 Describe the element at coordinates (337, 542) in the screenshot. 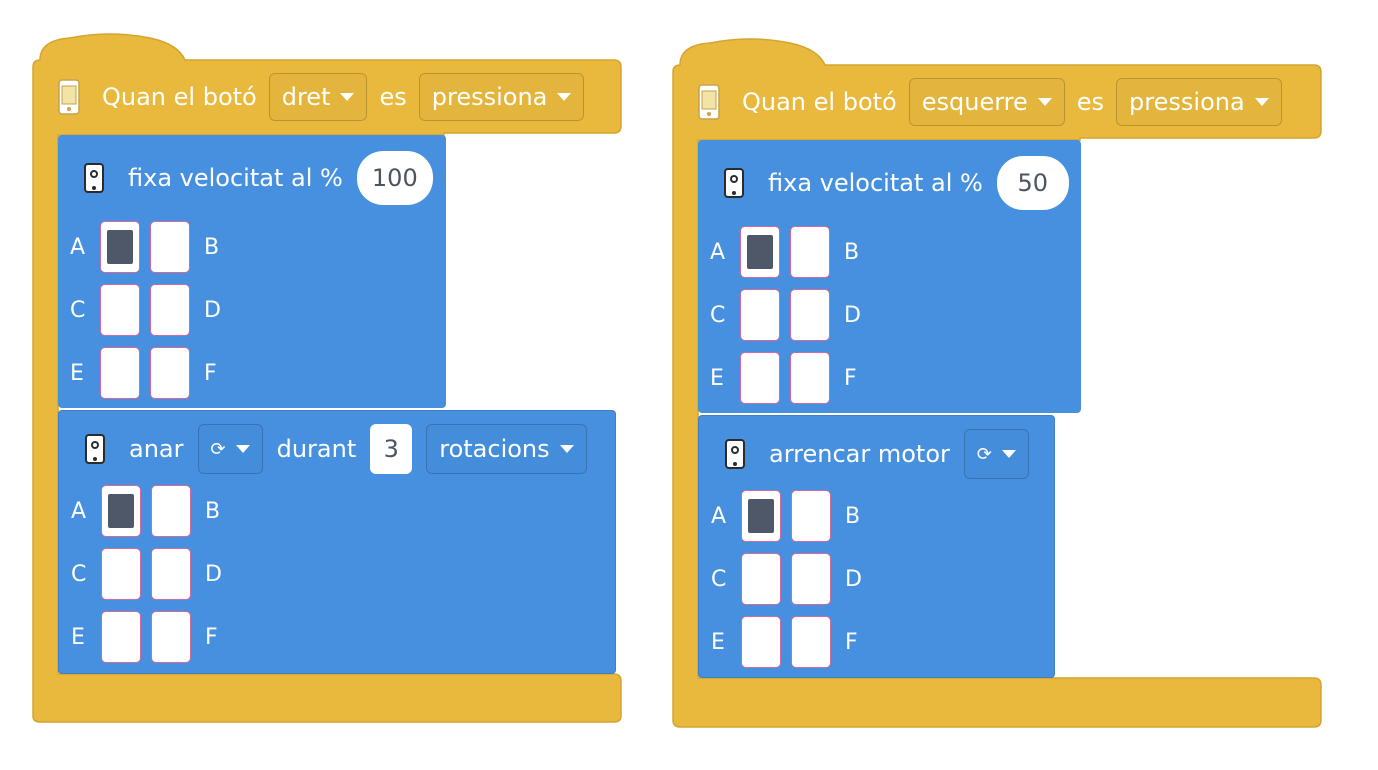

I see `run-motor-for-block: anar ⟳ durant 3 rotacions A B C D E F` at that location.